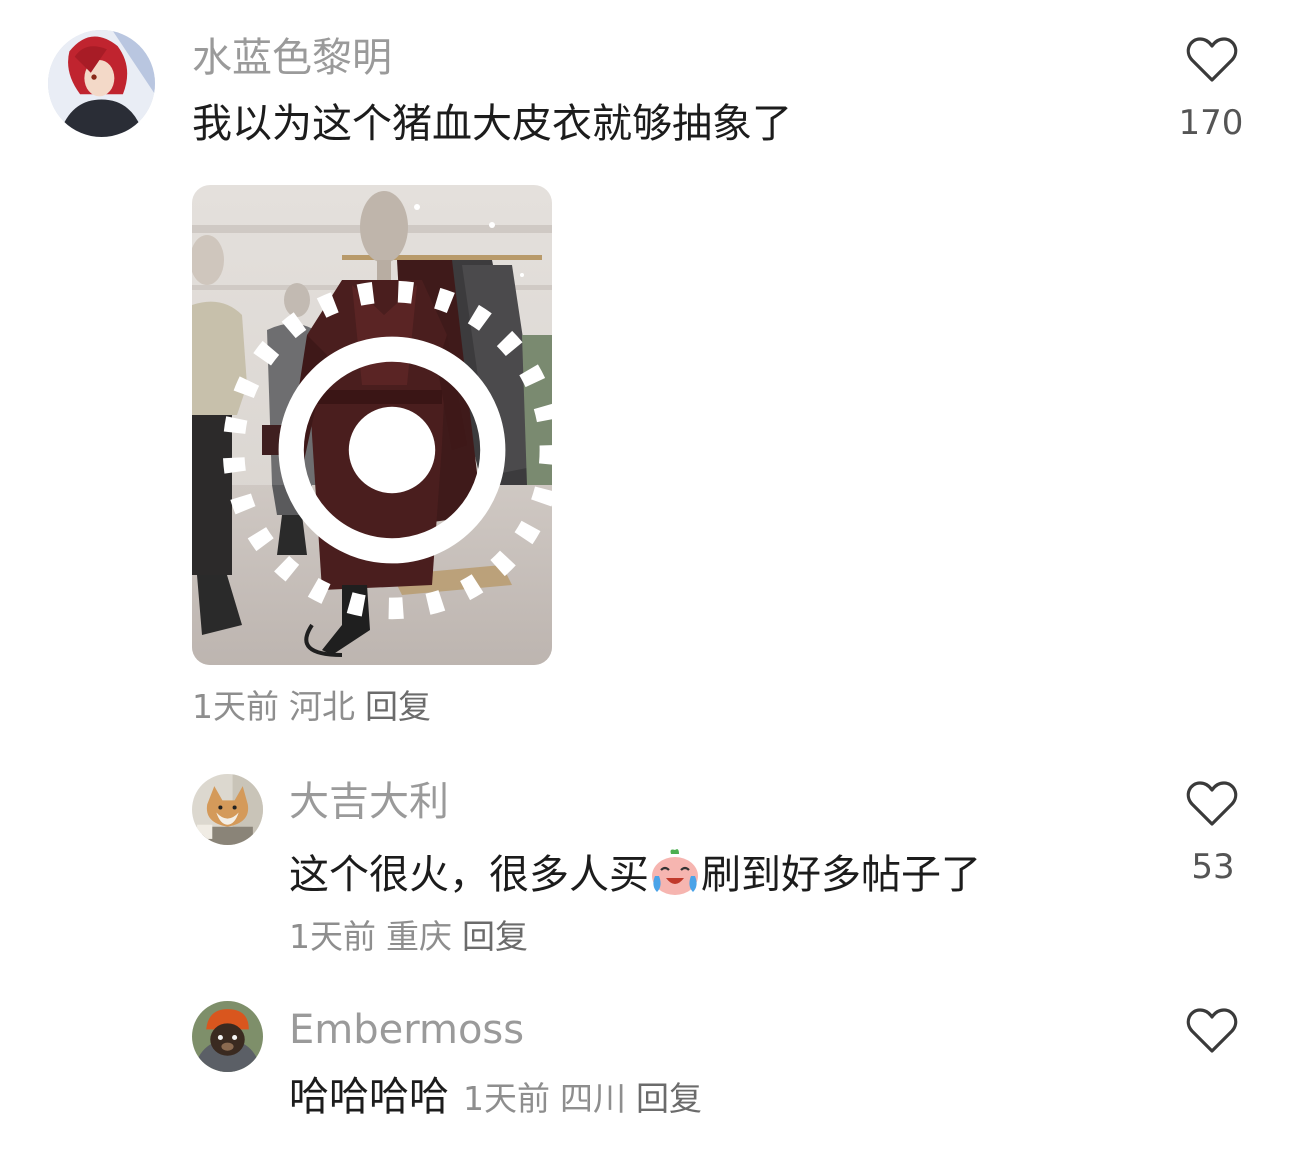 The width and height of the screenshot is (1290, 1151). What do you see at coordinates (1211, 123) in the screenshot?
I see `like-count: 170` at bounding box center [1211, 123].